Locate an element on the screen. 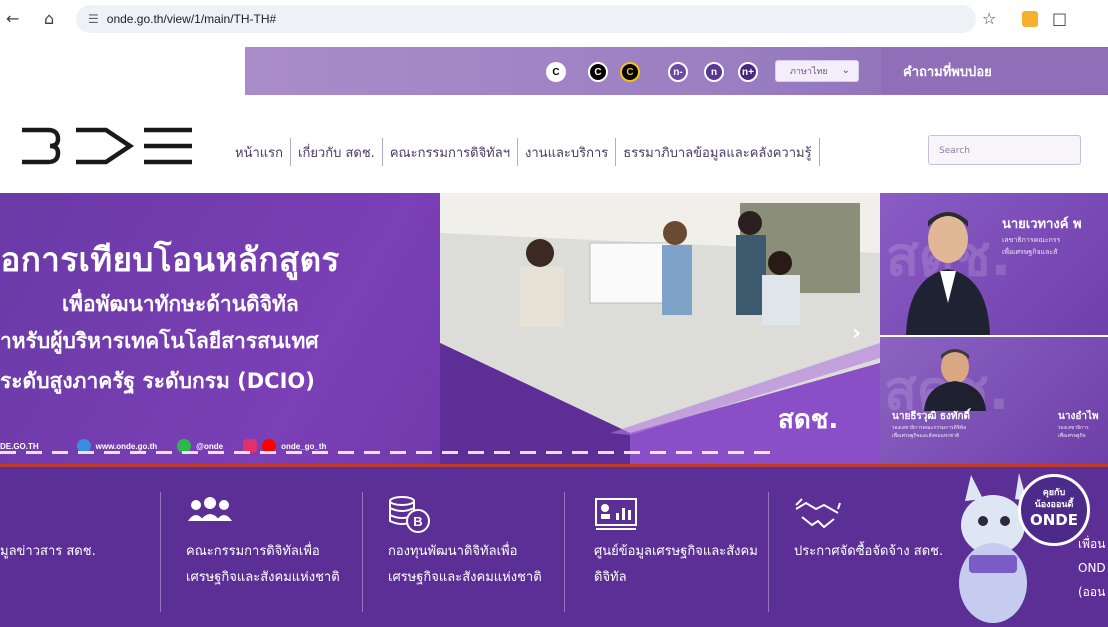 The image size is (1108, 627). executive-name-2: นายธีรวุฒิ ธงทักดิ์ is located at coordinates (931, 416).